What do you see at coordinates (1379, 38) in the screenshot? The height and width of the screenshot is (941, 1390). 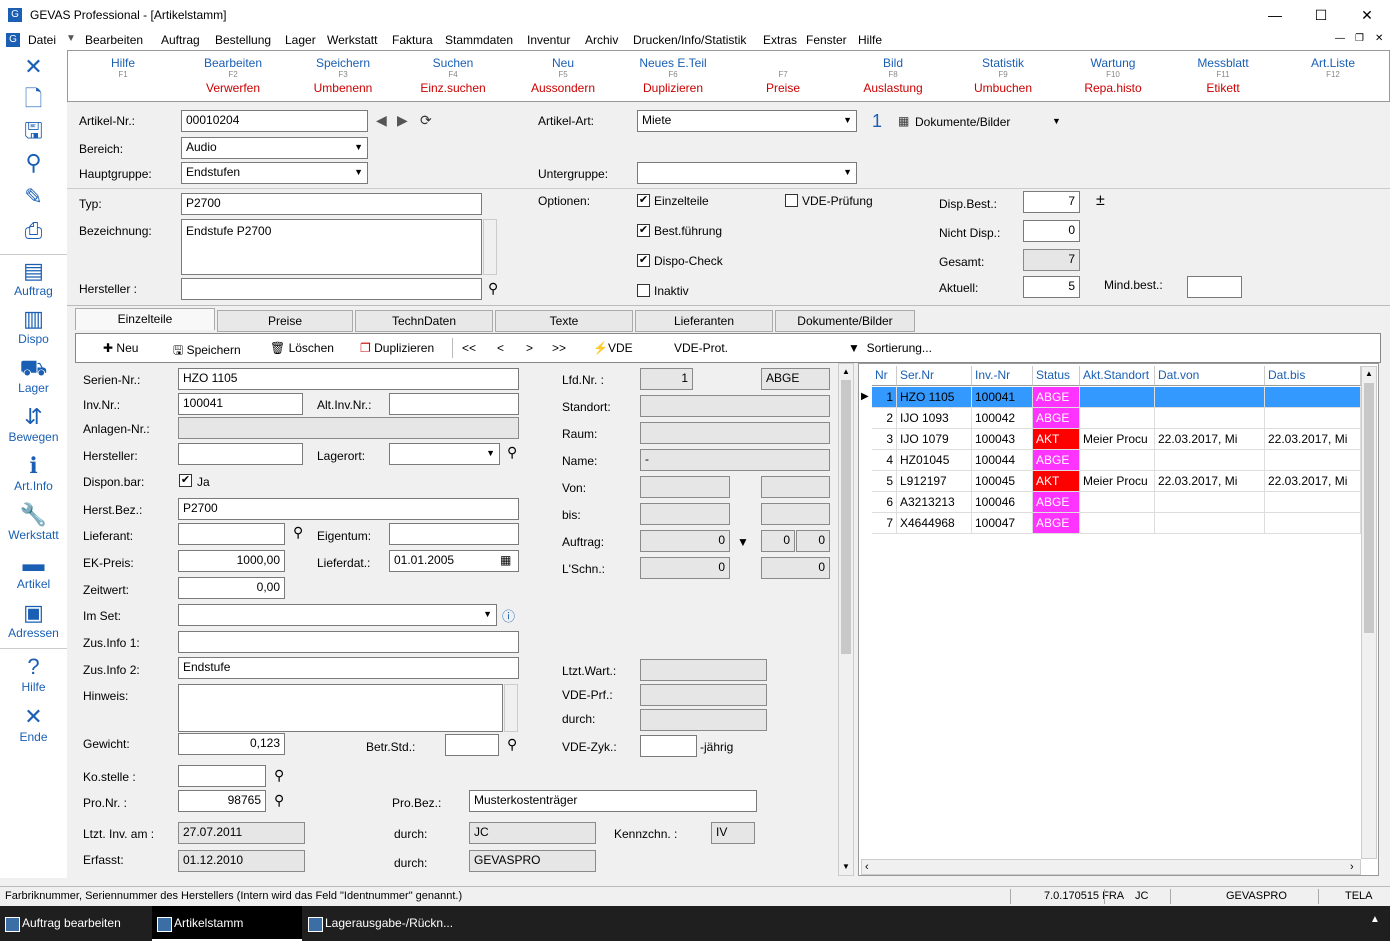 I see `mdi-close-icon: ✕` at bounding box center [1379, 38].